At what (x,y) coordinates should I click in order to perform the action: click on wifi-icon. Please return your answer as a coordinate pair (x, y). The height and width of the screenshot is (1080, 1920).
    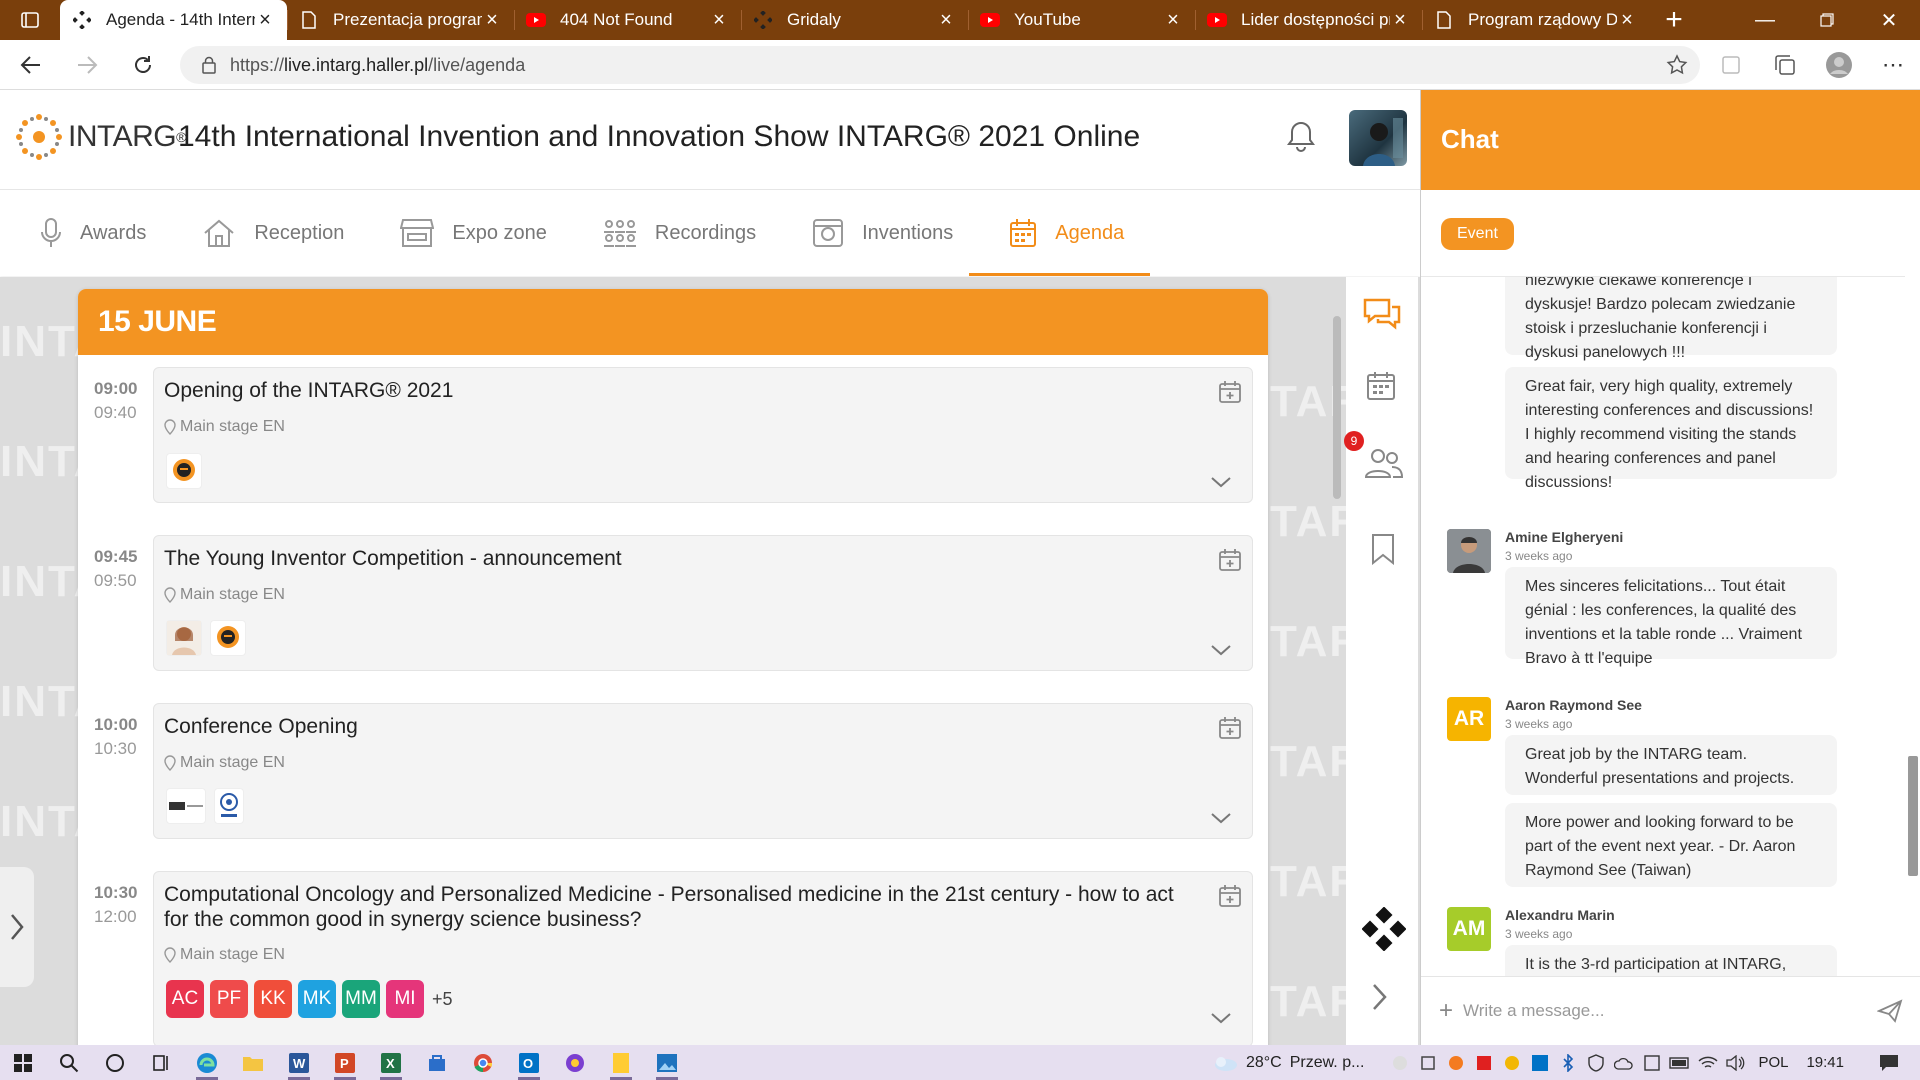
    Looking at the image, I should click on (1708, 1063).